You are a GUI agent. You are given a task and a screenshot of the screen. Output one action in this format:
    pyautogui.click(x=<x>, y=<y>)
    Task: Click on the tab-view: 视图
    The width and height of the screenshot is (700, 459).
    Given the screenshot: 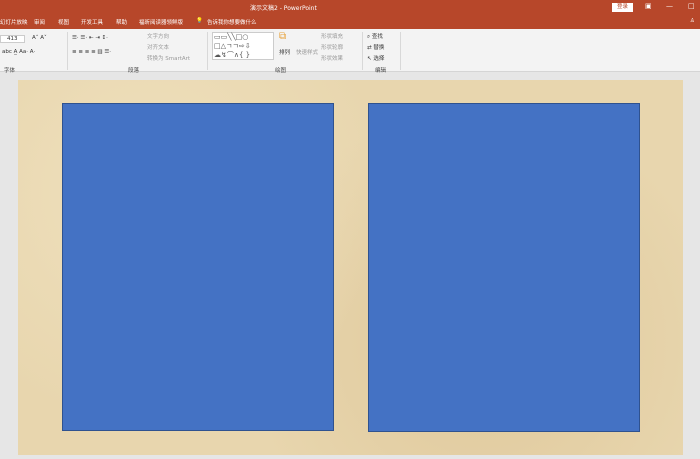 What is the action you would take?
    pyautogui.click(x=63, y=22)
    